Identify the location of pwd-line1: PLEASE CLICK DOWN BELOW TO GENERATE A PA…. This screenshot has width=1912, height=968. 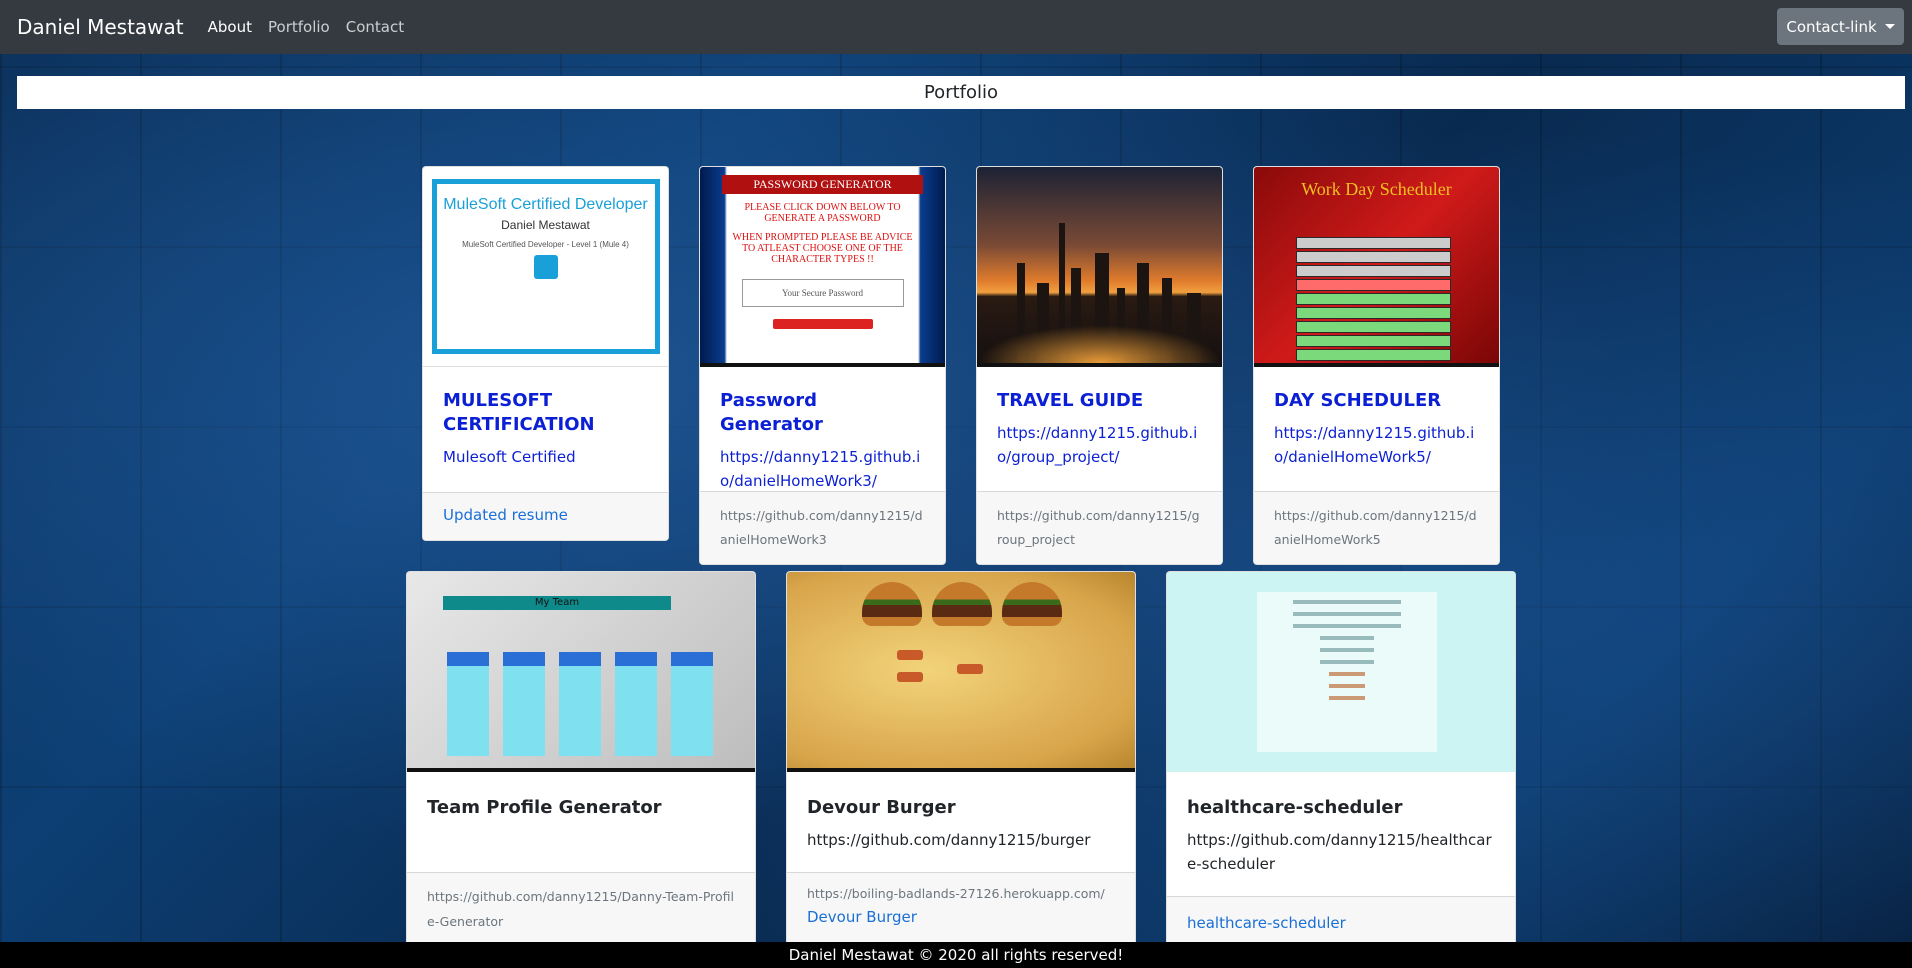
(822, 213).